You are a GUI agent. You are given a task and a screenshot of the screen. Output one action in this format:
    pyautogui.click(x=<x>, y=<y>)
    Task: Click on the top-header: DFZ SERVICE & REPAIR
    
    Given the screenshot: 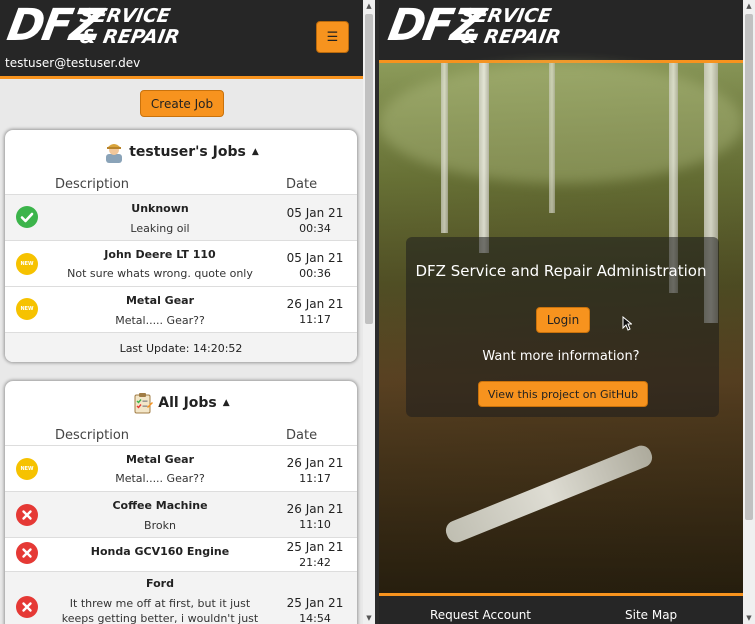 What is the action you would take?
    pyautogui.click(x=561, y=31)
    